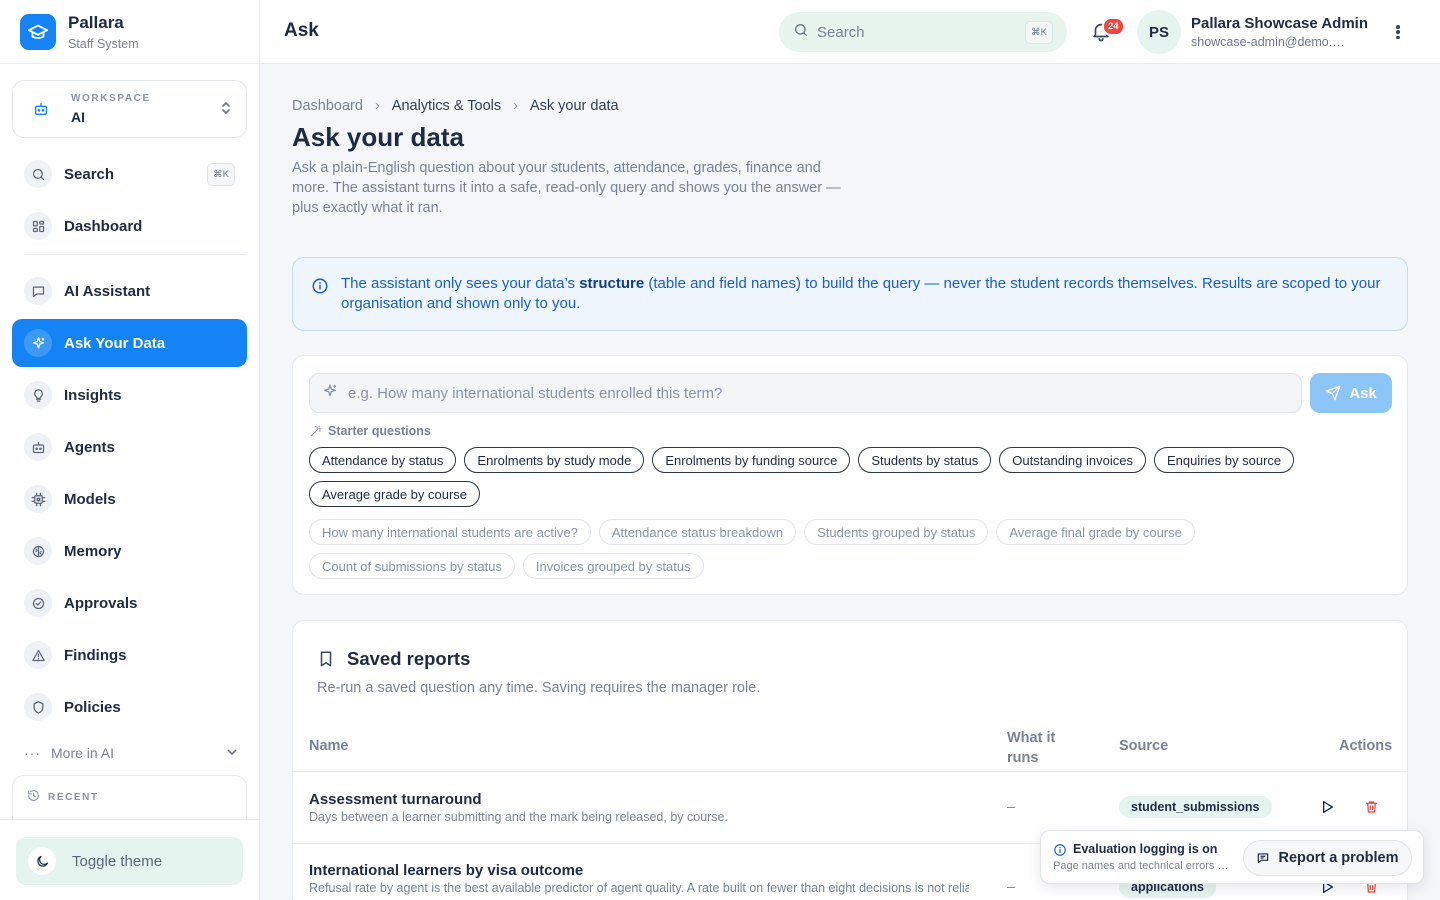  Describe the element at coordinates (378, 137) in the screenshot. I see `page-title: Ask your data` at that location.